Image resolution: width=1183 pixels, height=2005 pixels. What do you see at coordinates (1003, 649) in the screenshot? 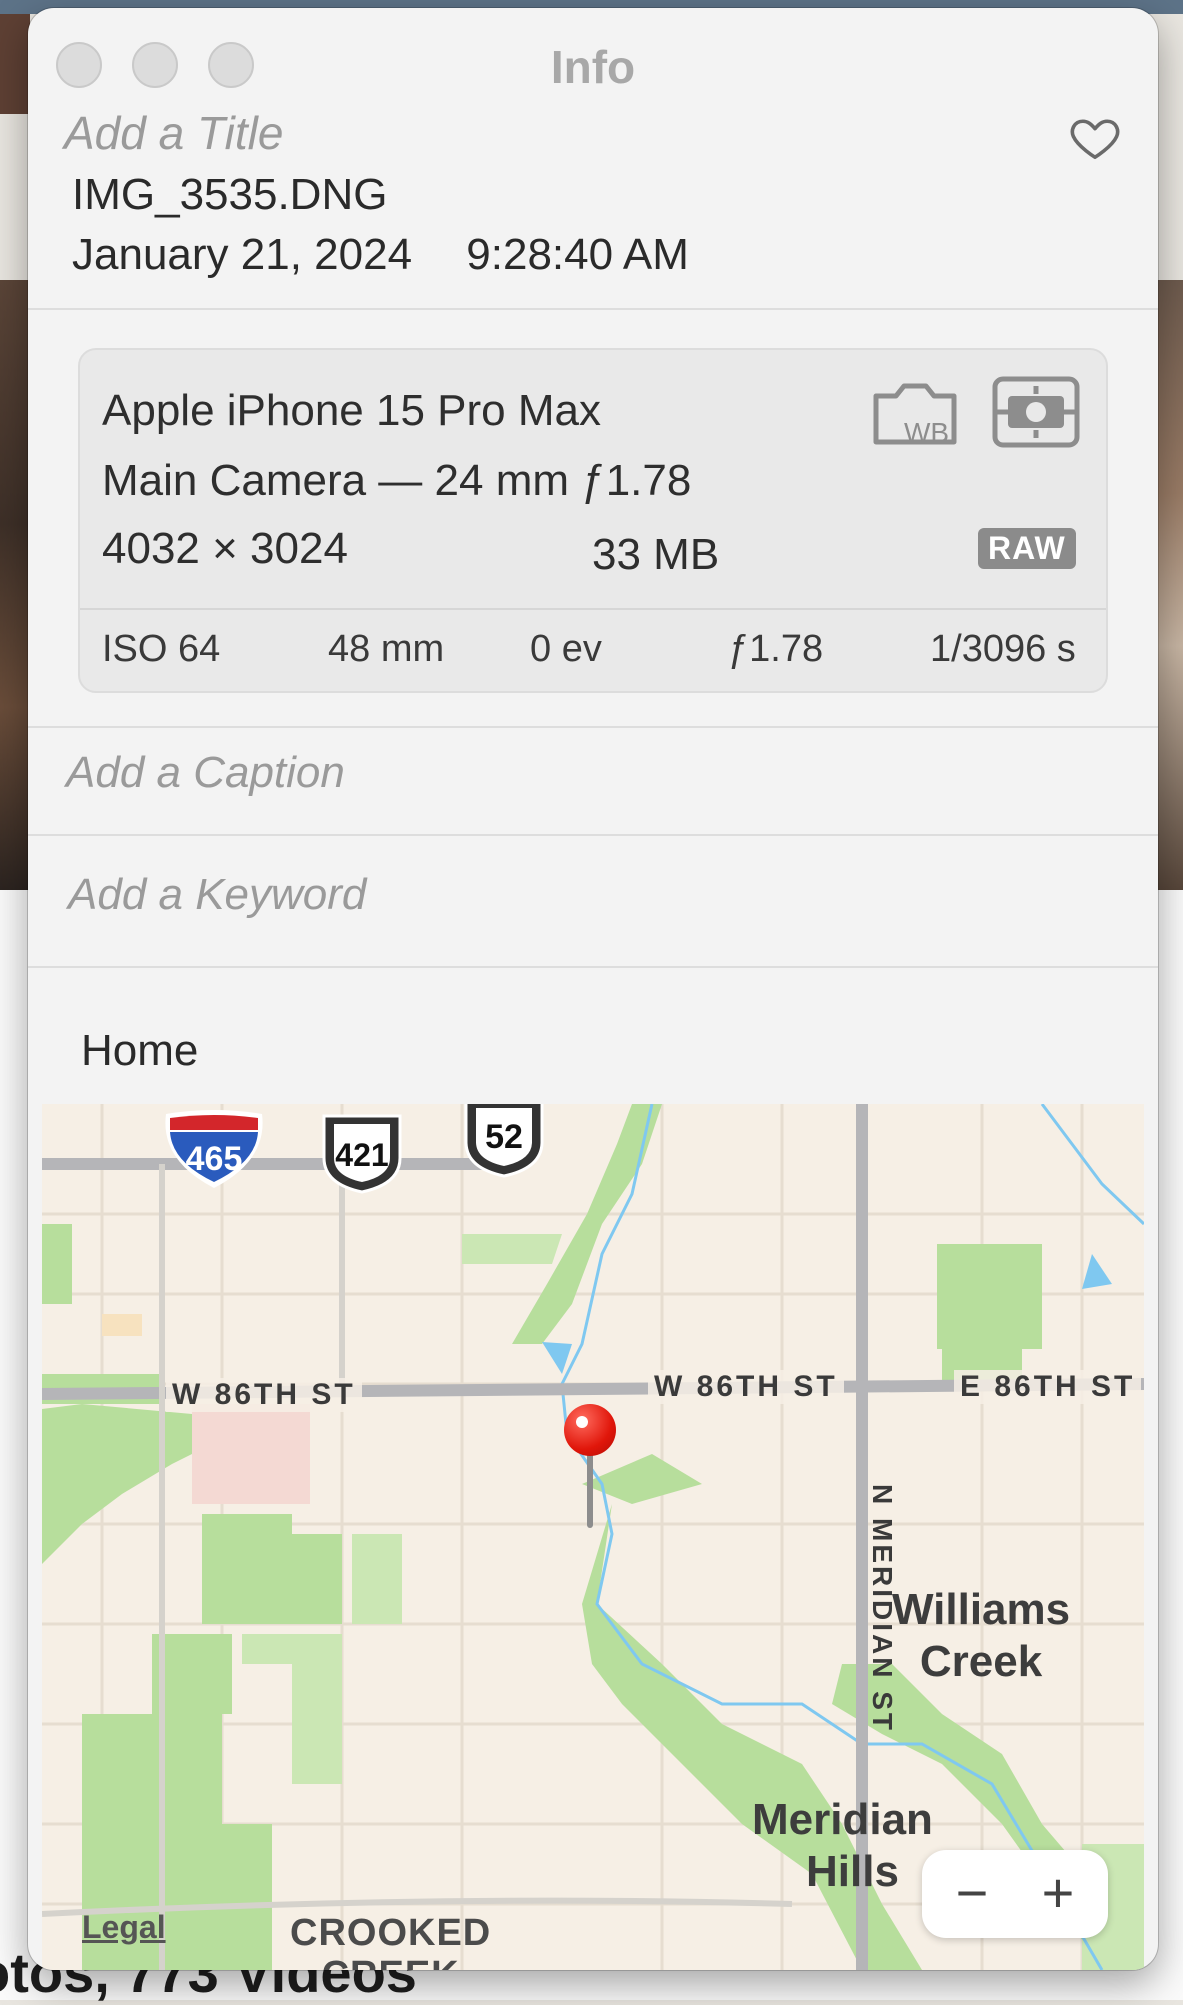
I see `exif-shutter-speed: 1/3096 s` at bounding box center [1003, 649].